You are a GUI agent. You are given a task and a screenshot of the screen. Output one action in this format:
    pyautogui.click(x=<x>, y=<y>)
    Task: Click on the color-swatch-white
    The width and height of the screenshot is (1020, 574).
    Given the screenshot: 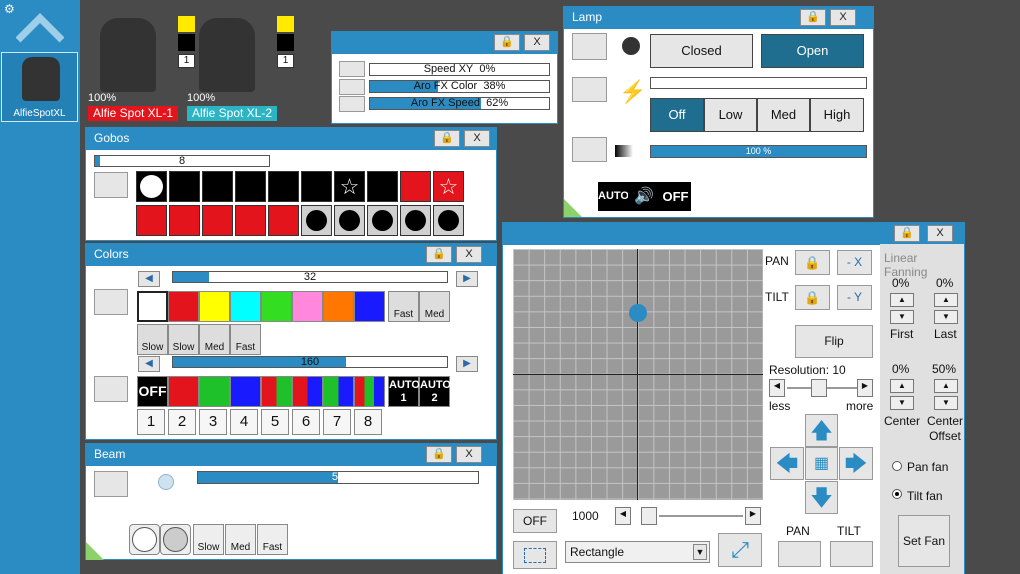 What is the action you would take?
    pyautogui.click(x=152, y=306)
    